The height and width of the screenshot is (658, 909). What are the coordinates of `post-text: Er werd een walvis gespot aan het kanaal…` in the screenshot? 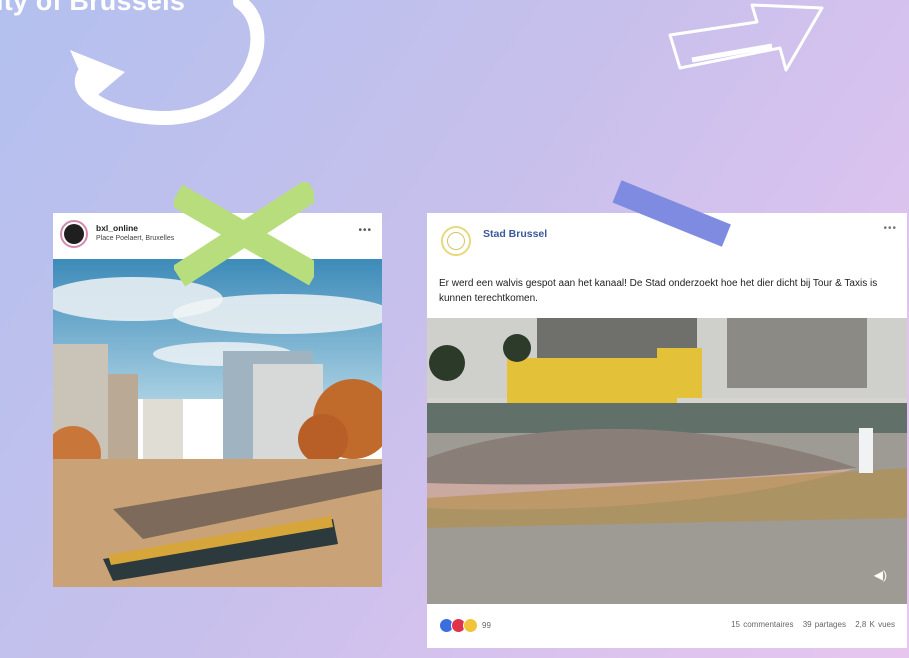 It's located at (658, 291).